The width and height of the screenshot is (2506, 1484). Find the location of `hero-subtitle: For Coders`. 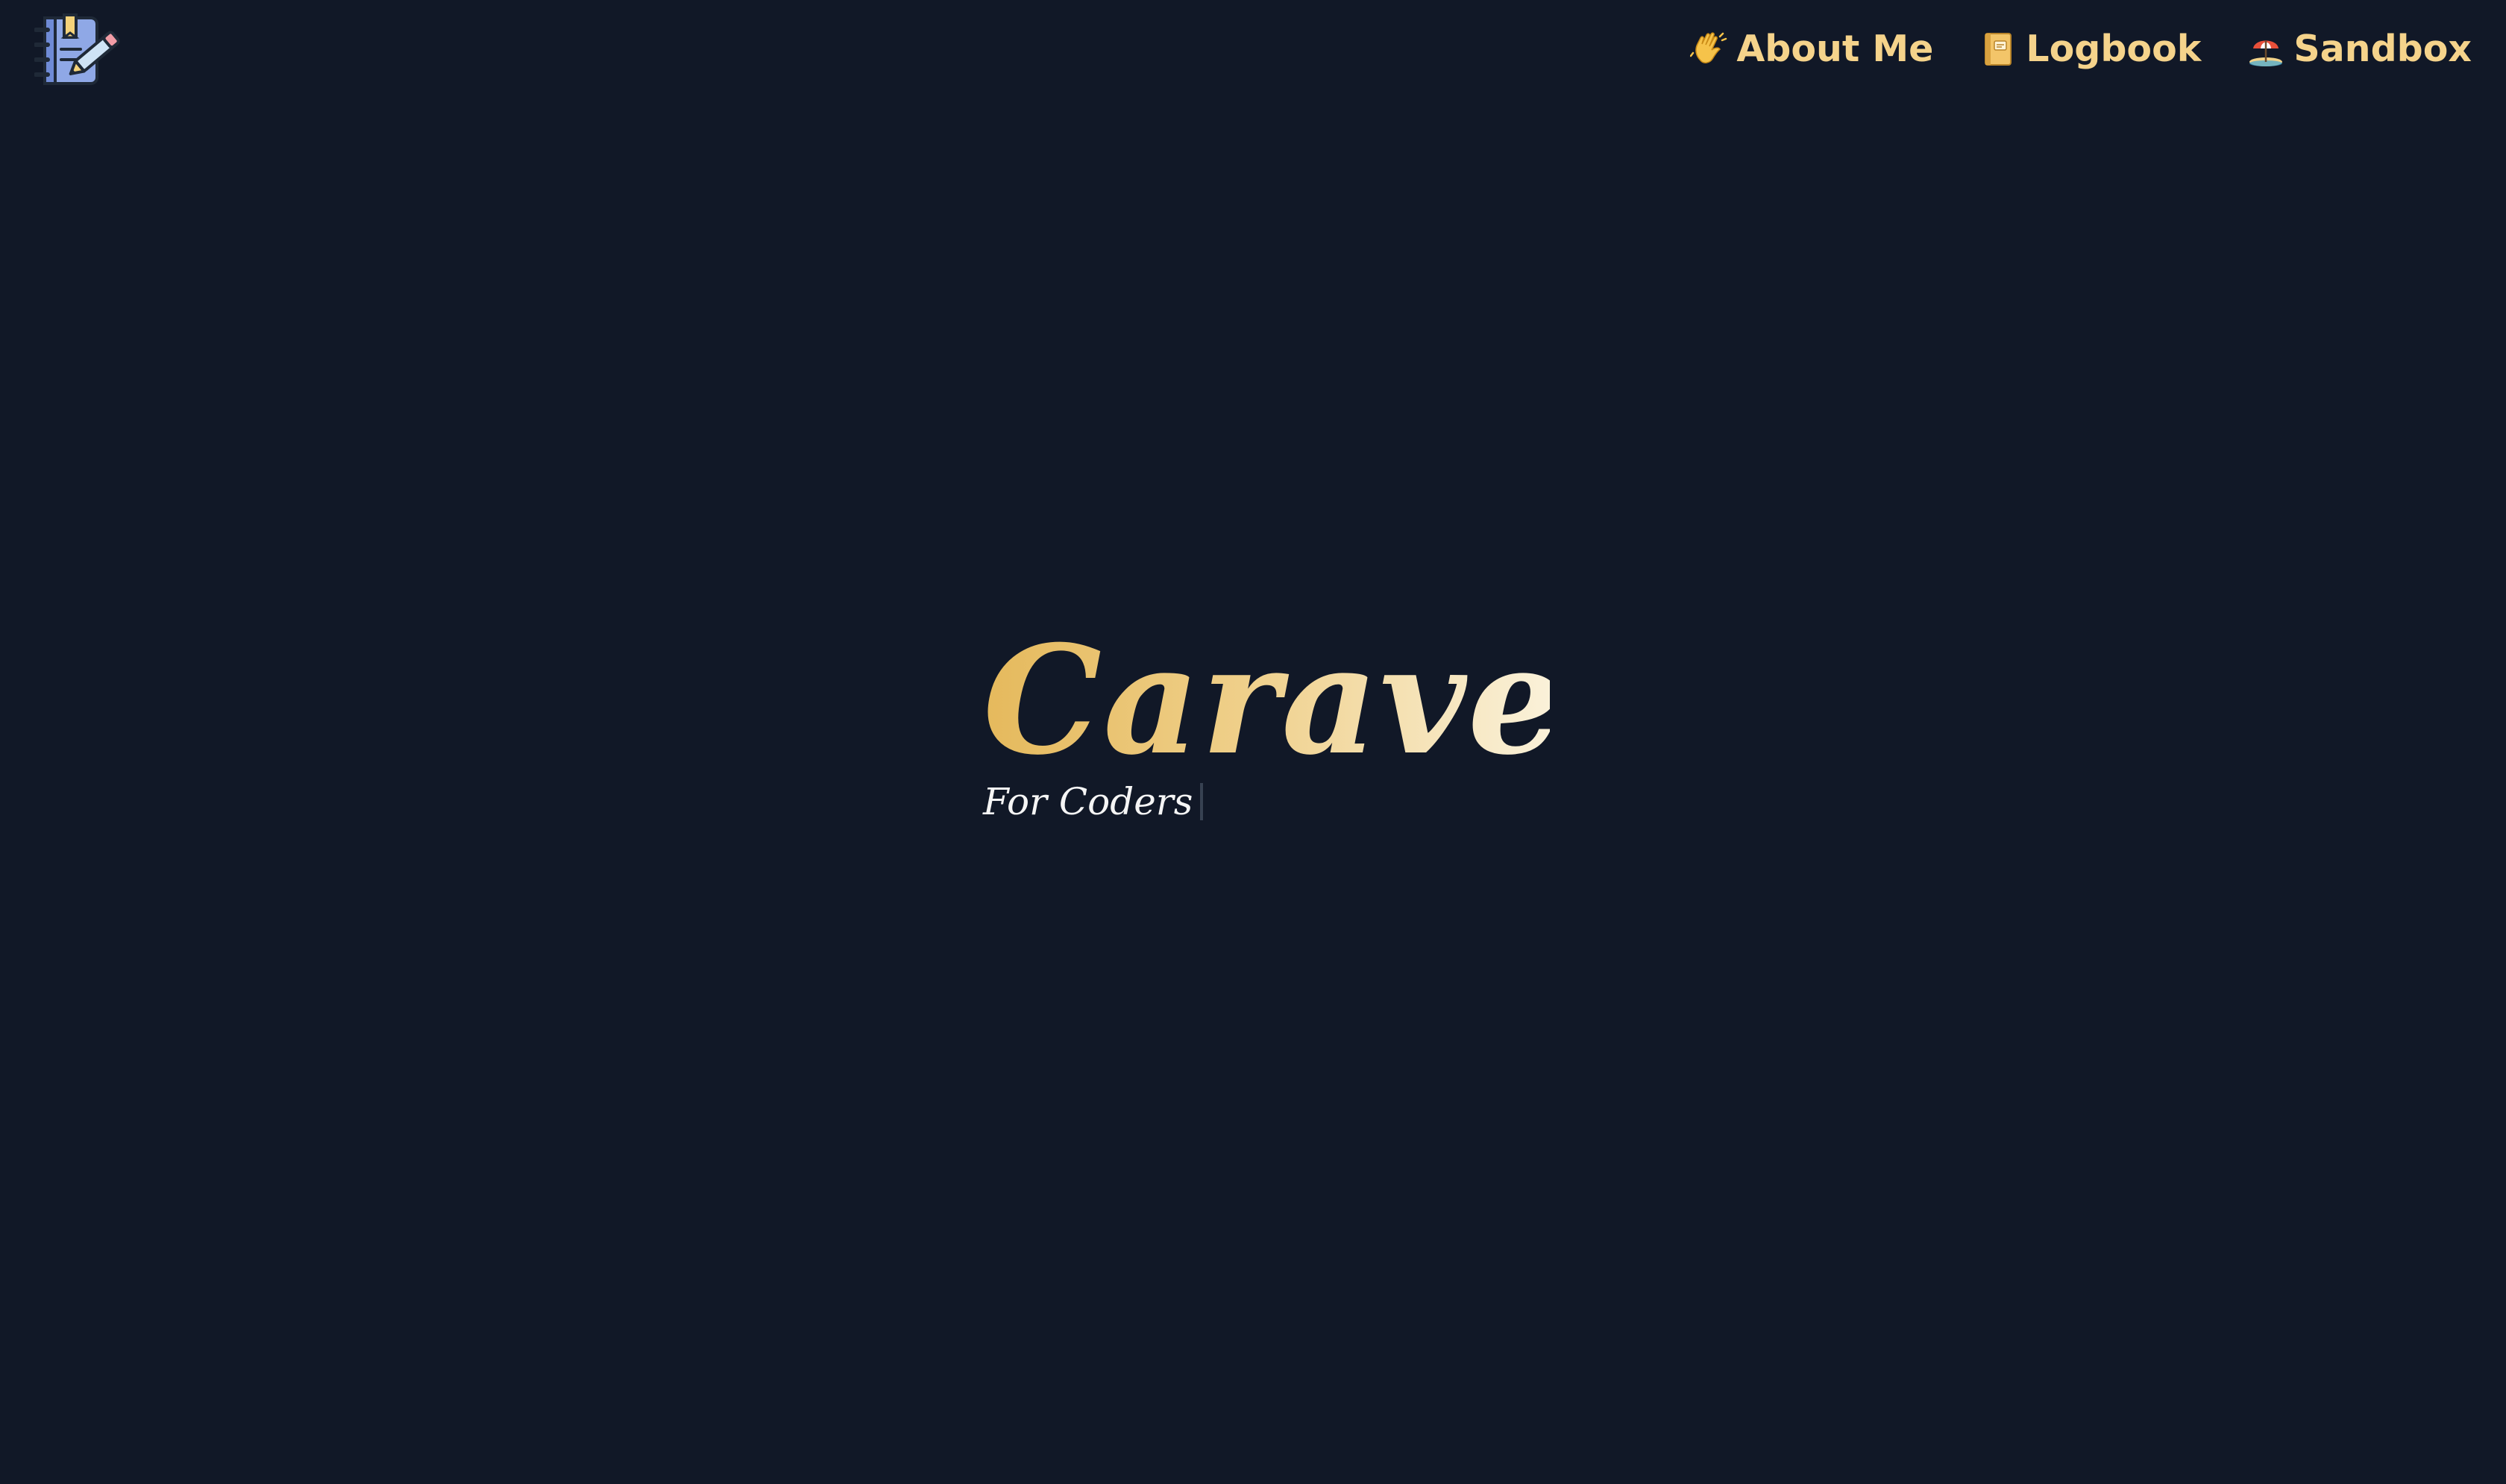

hero-subtitle: For Coders is located at coordinates (1088, 802).